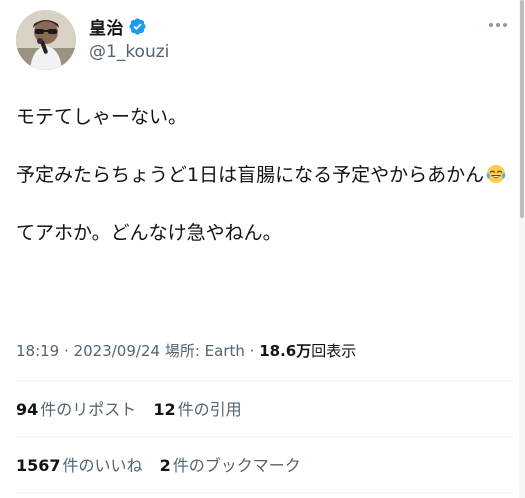 The width and height of the screenshot is (525, 498). What do you see at coordinates (137, 26) in the screenshot?
I see `verified-badge-icon` at bounding box center [137, 26].